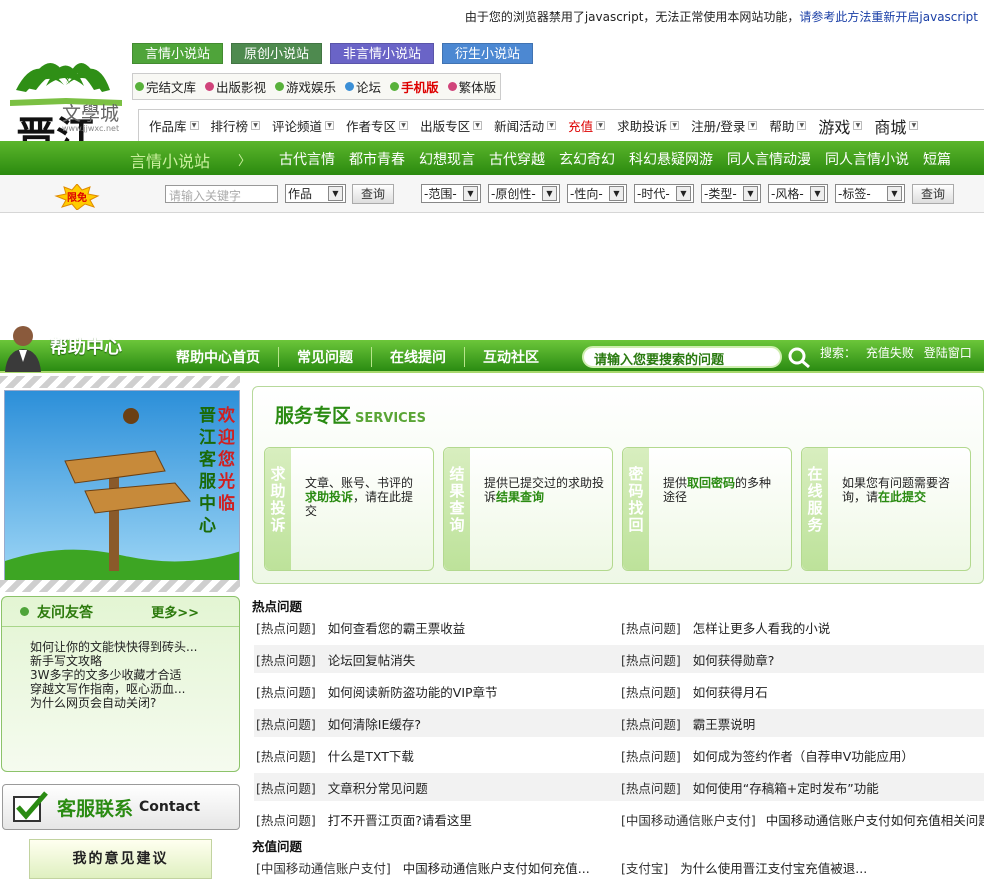 The image size is (984, 895). What do you see at coordinates (417, 357) in the screenshot?
I see `help-nav-ask: 在线提问` at bounding box center [417, 357].